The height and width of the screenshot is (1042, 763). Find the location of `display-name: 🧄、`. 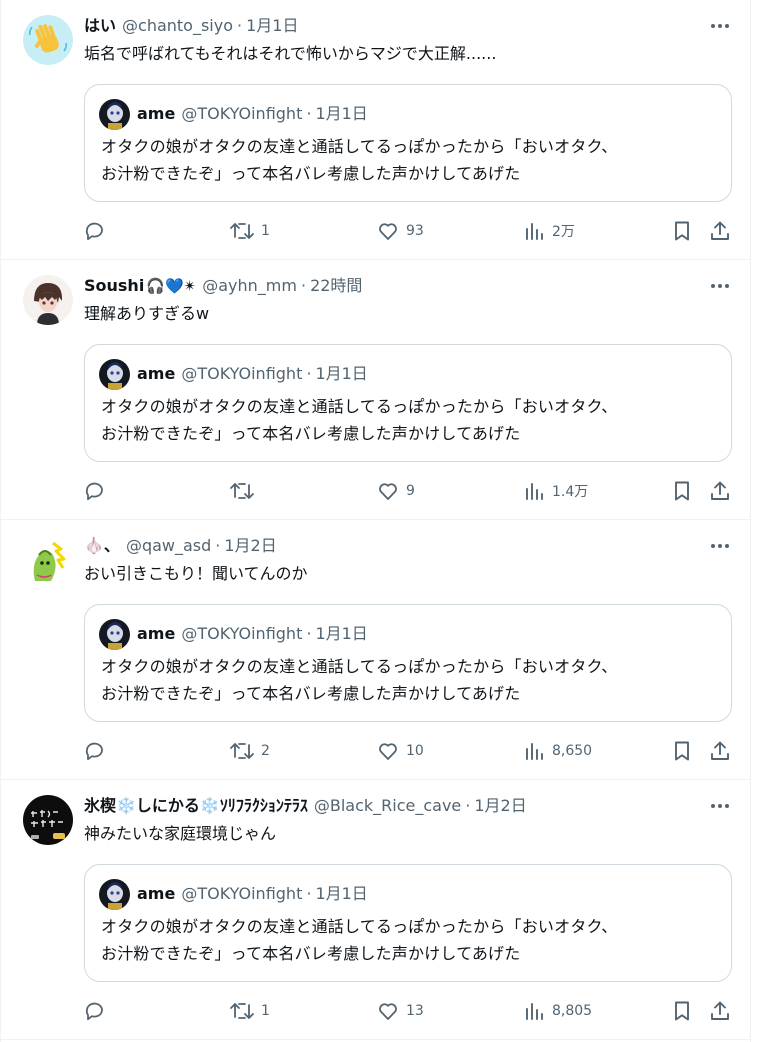

display-name: 🧄、 is located at coordinates (102, 546).